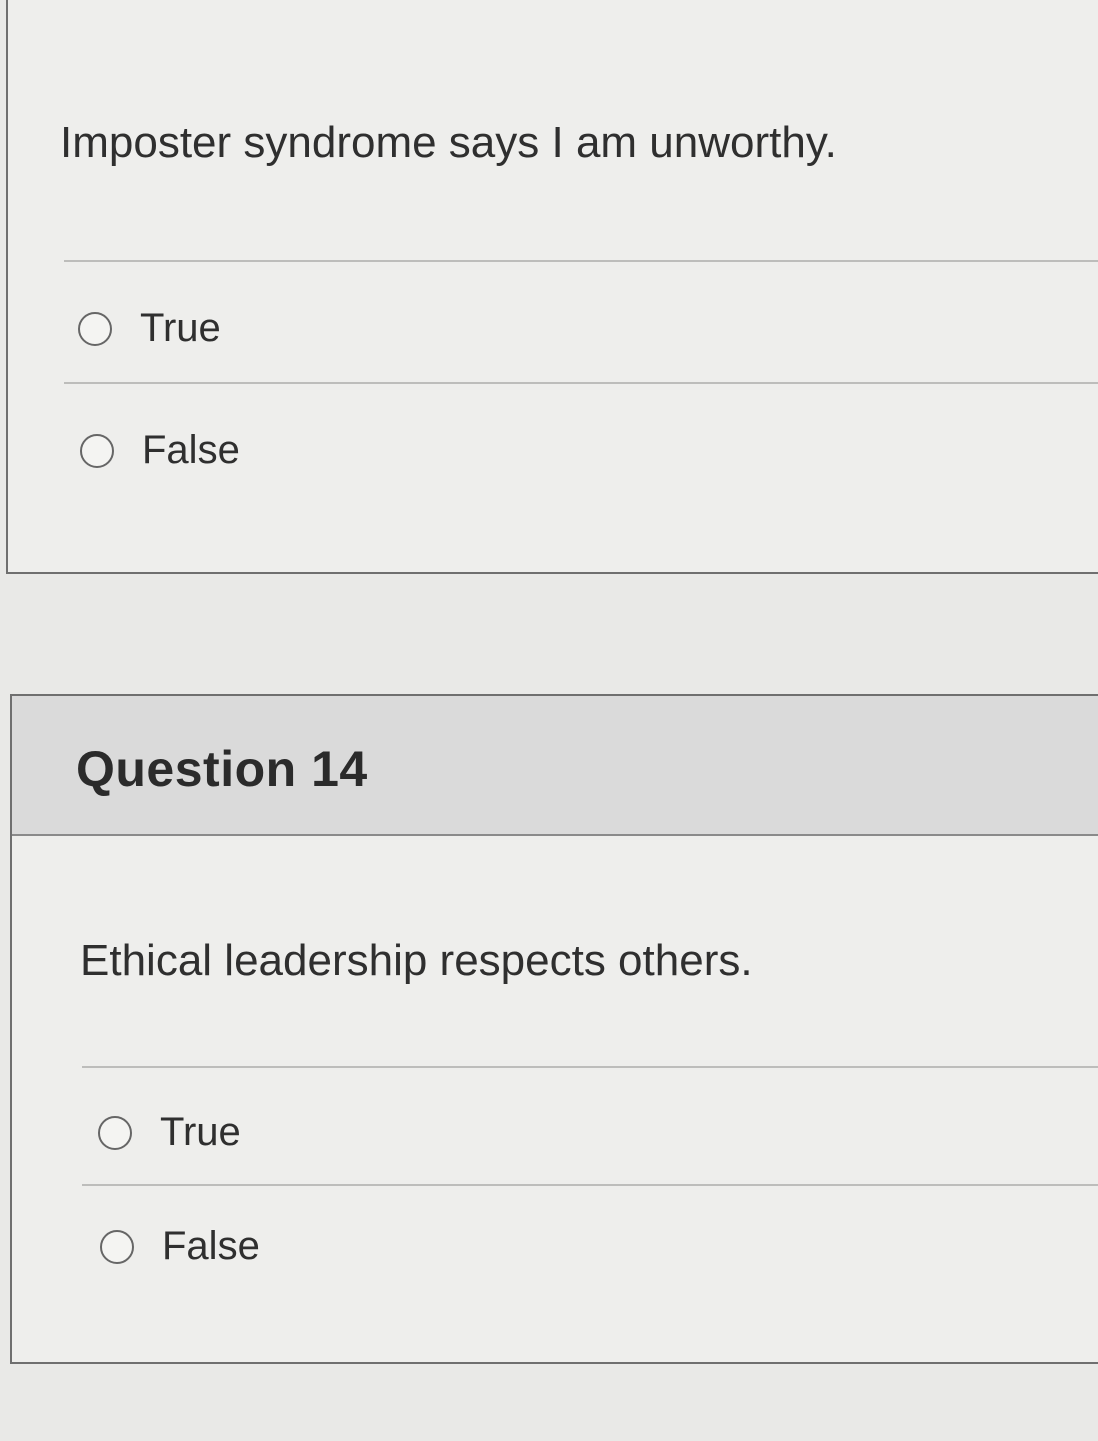 Image resolution: width=1098 pixels, height=1441 pixels. I want to click on question-title: Question 14, so click(222, 769).